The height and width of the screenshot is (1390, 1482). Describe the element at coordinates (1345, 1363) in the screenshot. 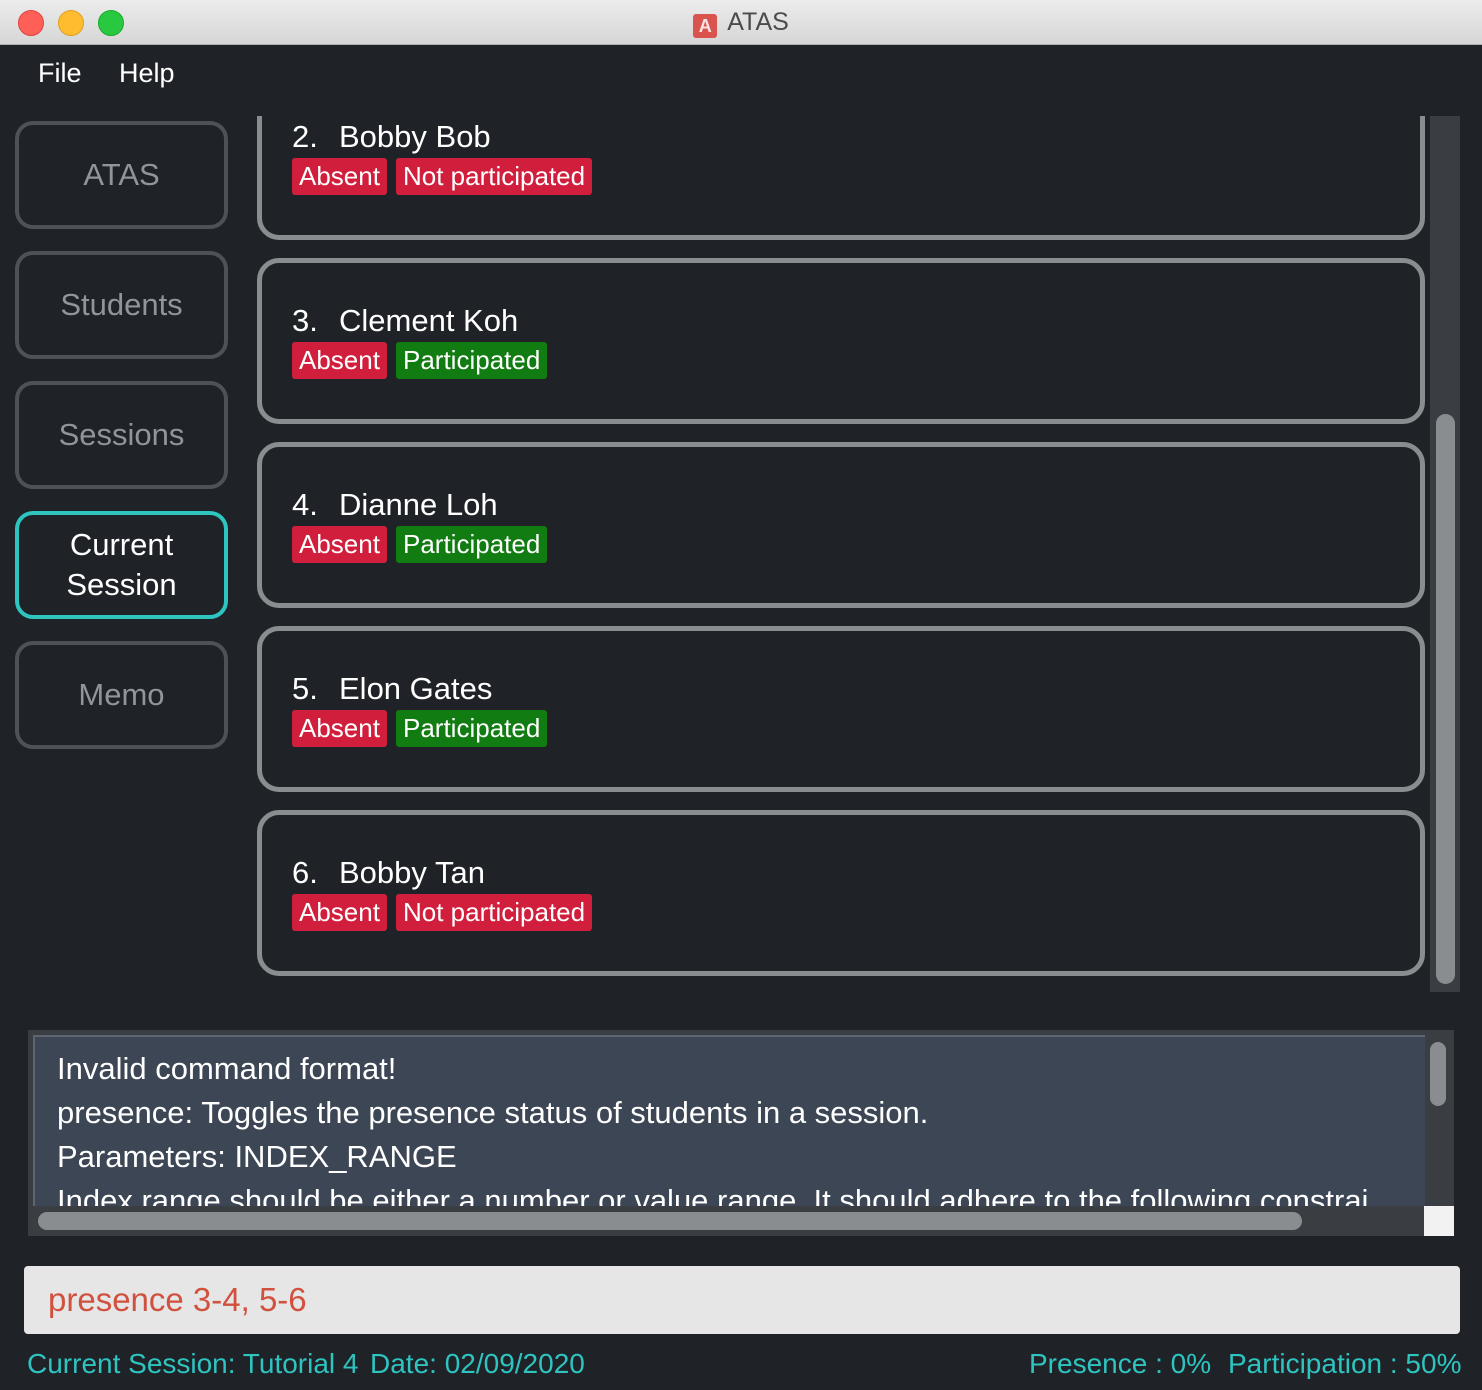

I see `status-participation: Participation : 50%` at that location.